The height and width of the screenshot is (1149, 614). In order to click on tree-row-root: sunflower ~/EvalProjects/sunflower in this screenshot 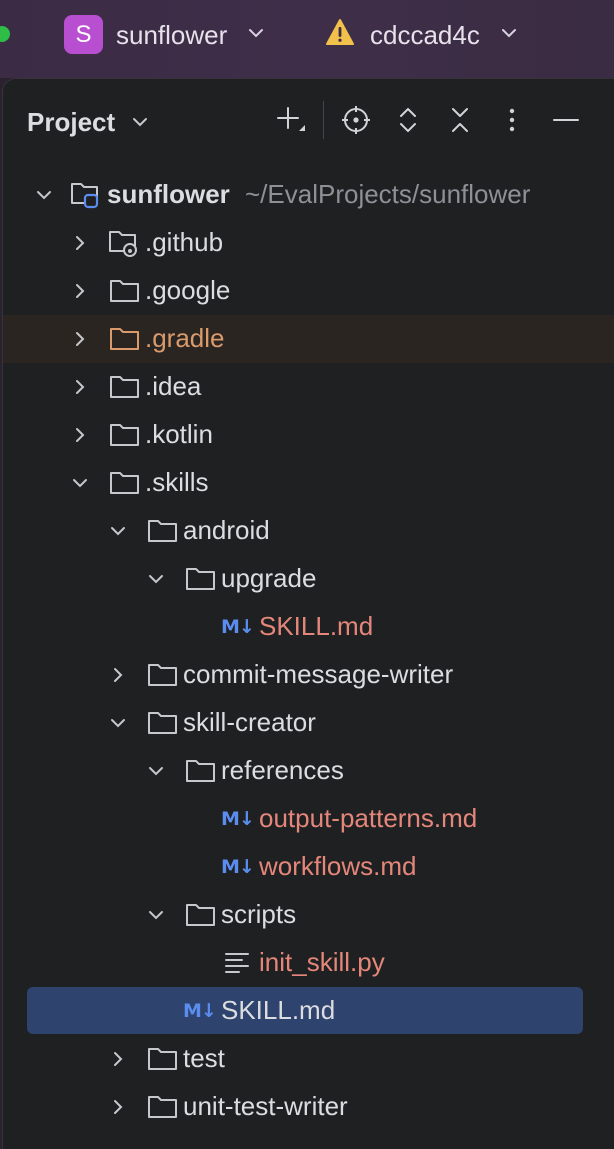, I will do `click(308, 195)`.